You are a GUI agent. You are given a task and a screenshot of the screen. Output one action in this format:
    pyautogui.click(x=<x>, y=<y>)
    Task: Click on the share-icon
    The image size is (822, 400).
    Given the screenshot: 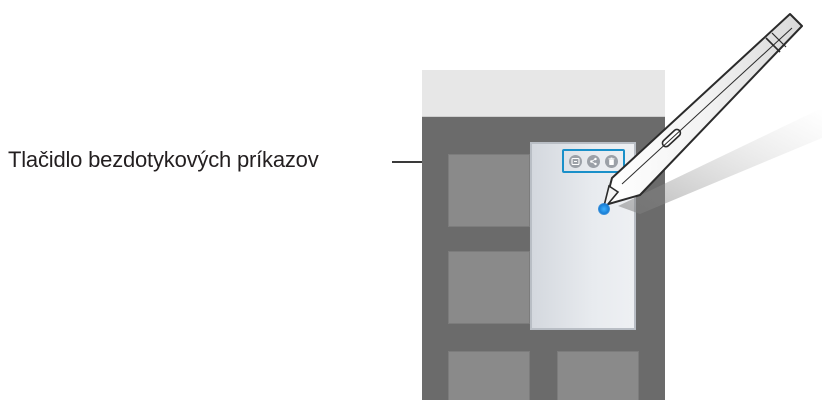 What is the action you would take?
    pyautogui.click(x=593, y=161)
    